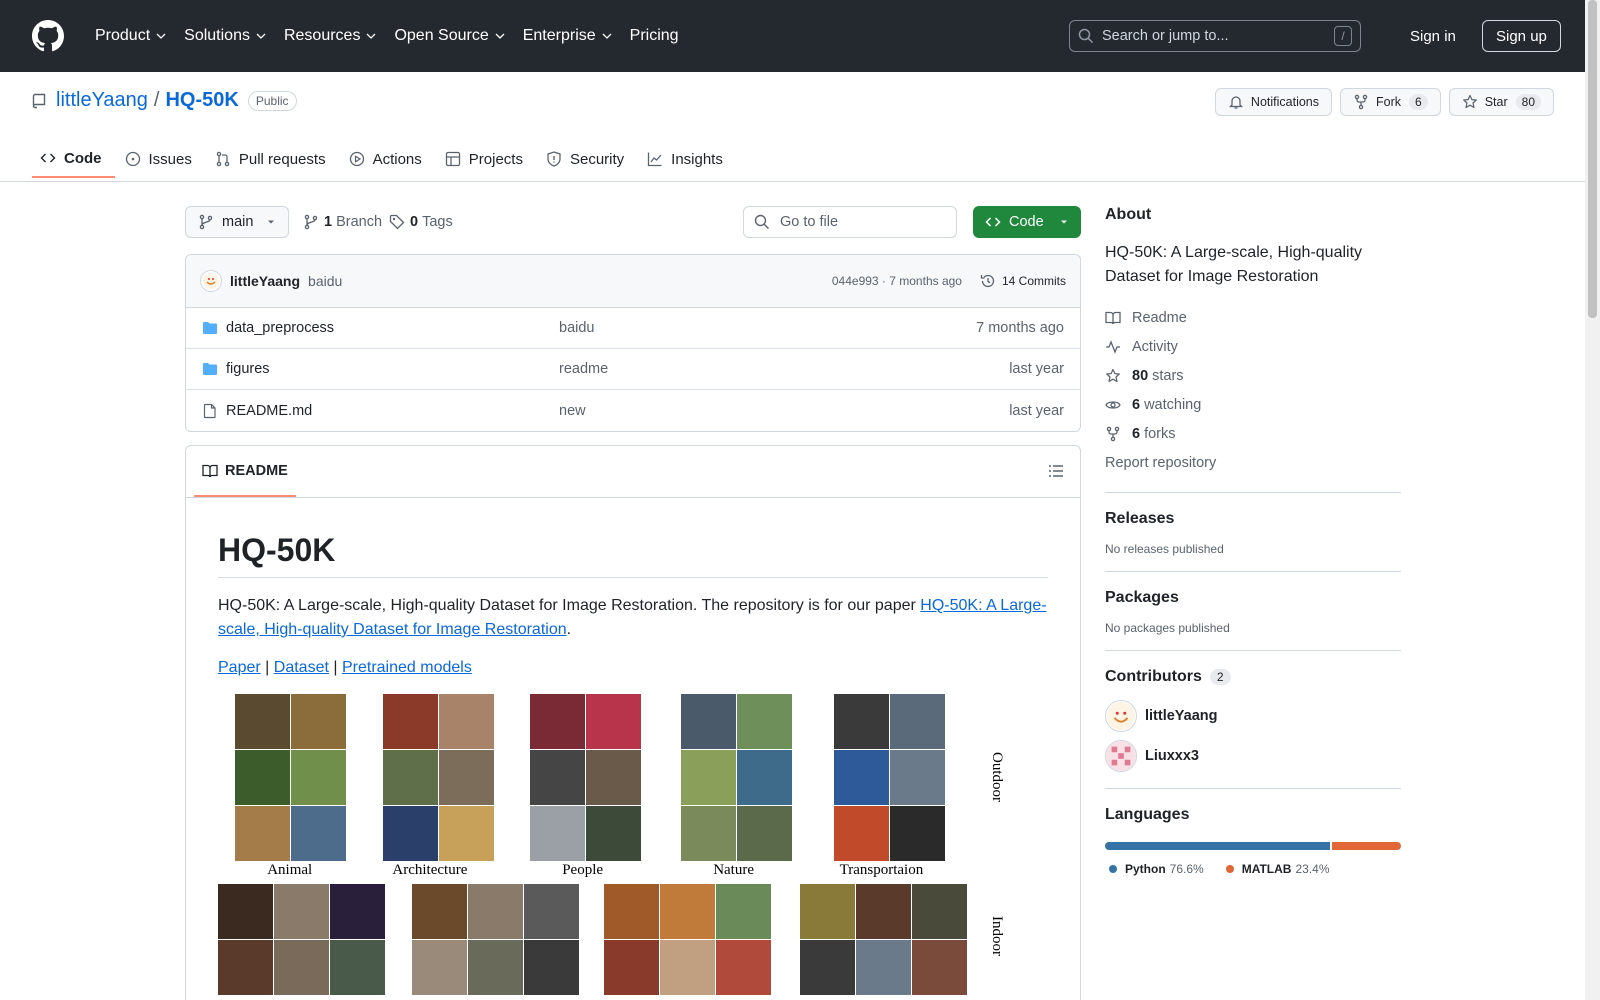 The height and width of the screenshot is (1000, 1600). Describe the element at coordinates (421, 222) in the screenshot. I see `tags-link: 0 Tags` at that location.